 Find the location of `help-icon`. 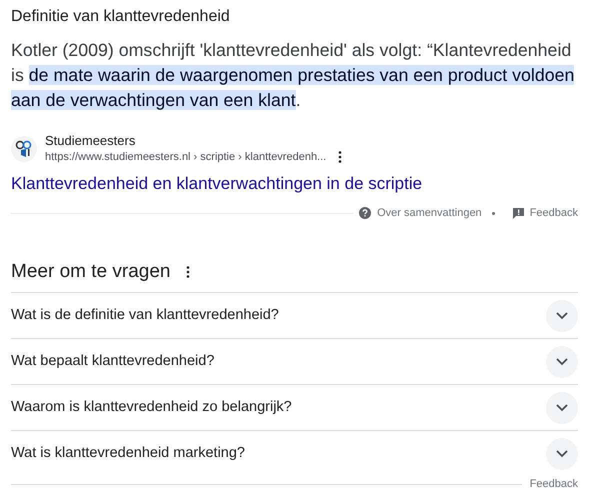

help-icon is located at coordinates (365, 213).